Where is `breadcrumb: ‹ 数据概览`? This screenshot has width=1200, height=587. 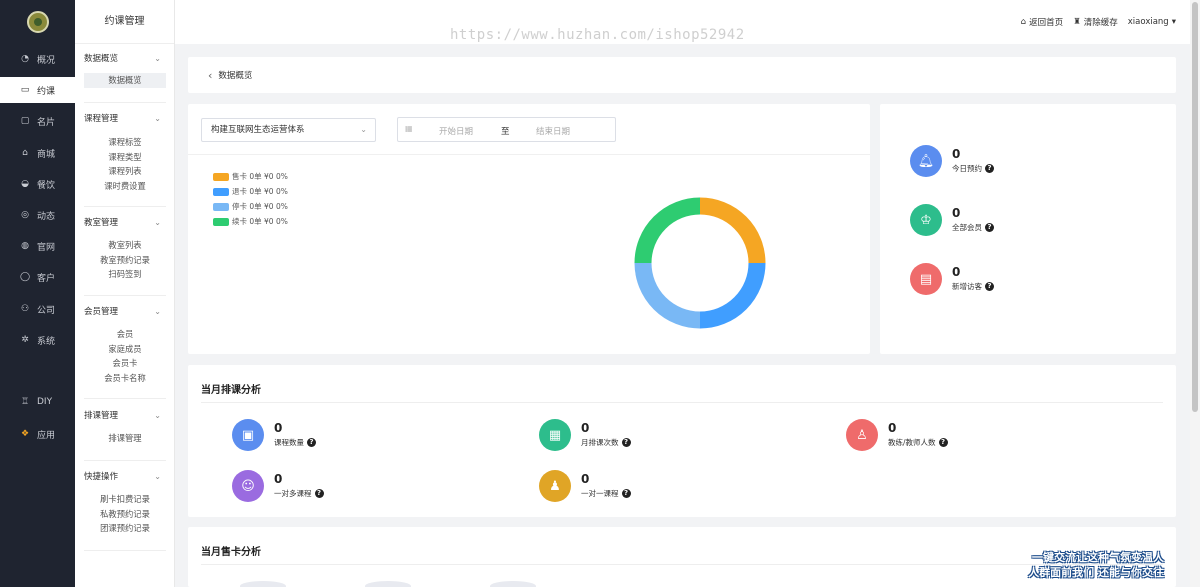
breadcrumb: ‹ 数据概览 is located at coordinates (682, 75).